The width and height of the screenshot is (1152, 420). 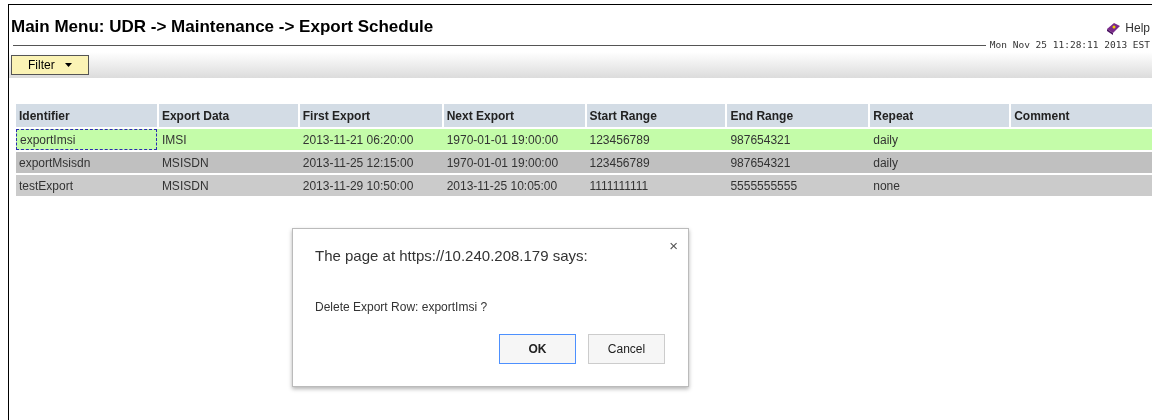 I want to click on help-link: Help, so click(x=1127, y=28).